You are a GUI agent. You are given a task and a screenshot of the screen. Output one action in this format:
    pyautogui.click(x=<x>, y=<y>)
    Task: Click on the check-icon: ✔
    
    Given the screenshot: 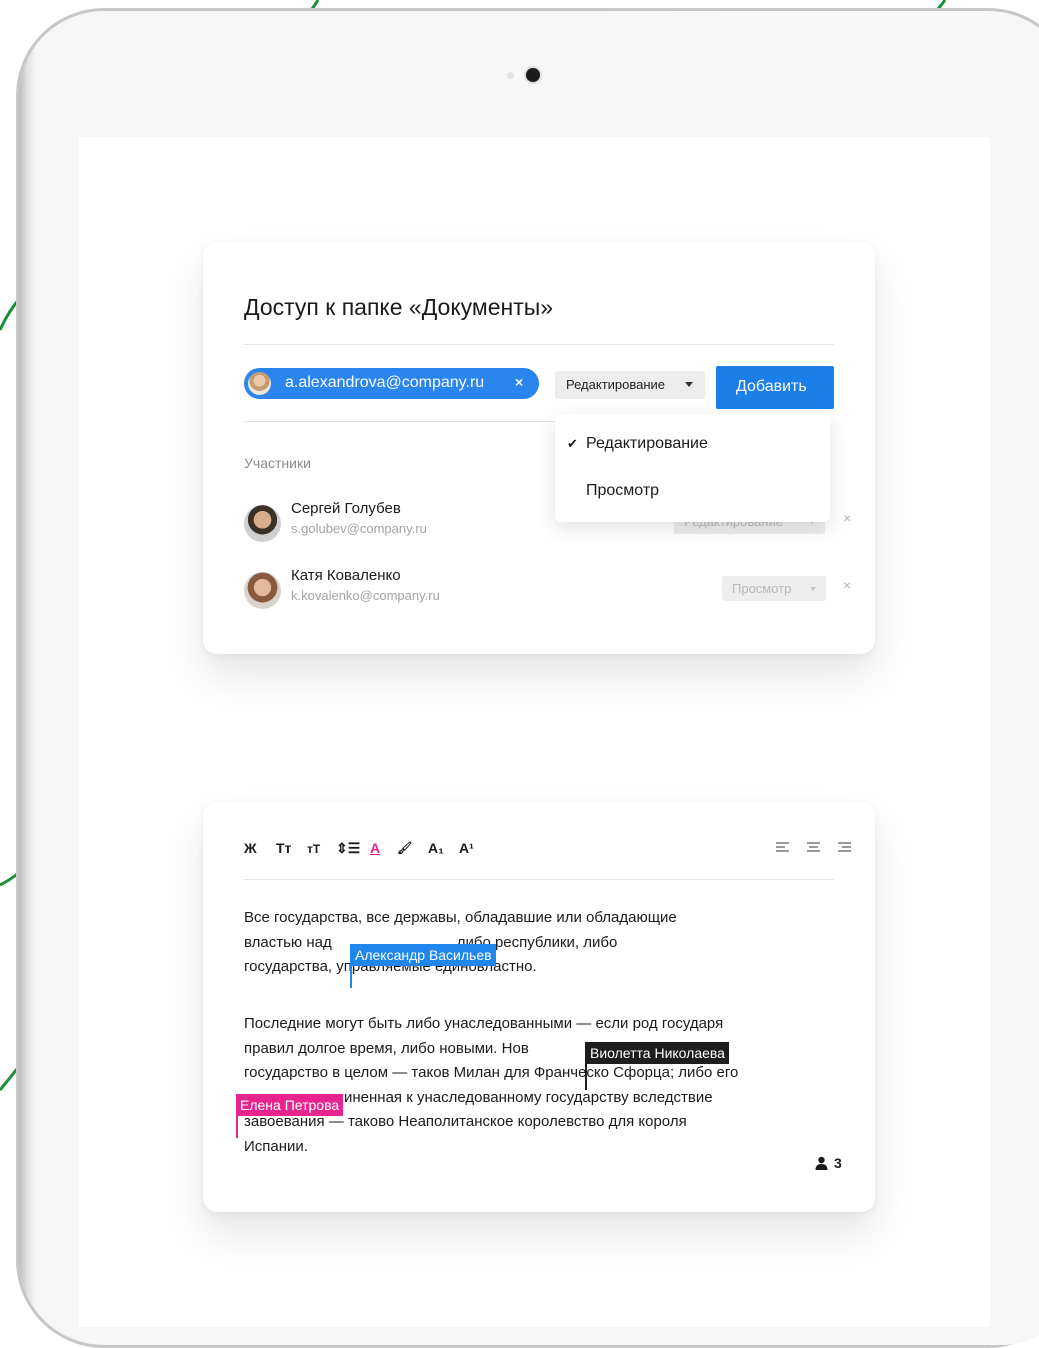 What is the action you would take?
    pyautogui.click(x=572, y=443)
    